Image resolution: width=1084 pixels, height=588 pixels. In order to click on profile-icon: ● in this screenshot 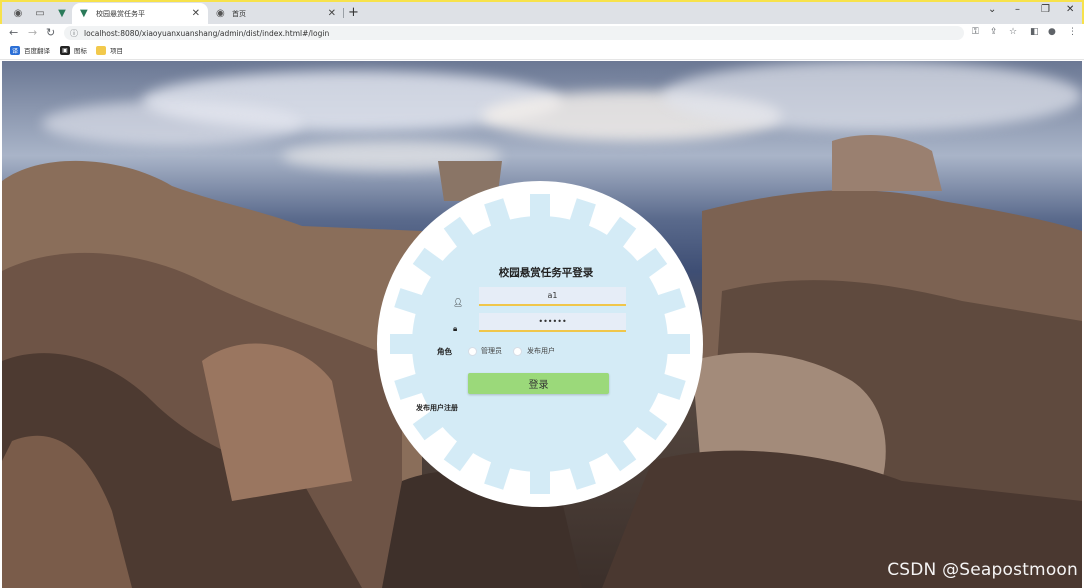, I will do `click(1052, 32)`.